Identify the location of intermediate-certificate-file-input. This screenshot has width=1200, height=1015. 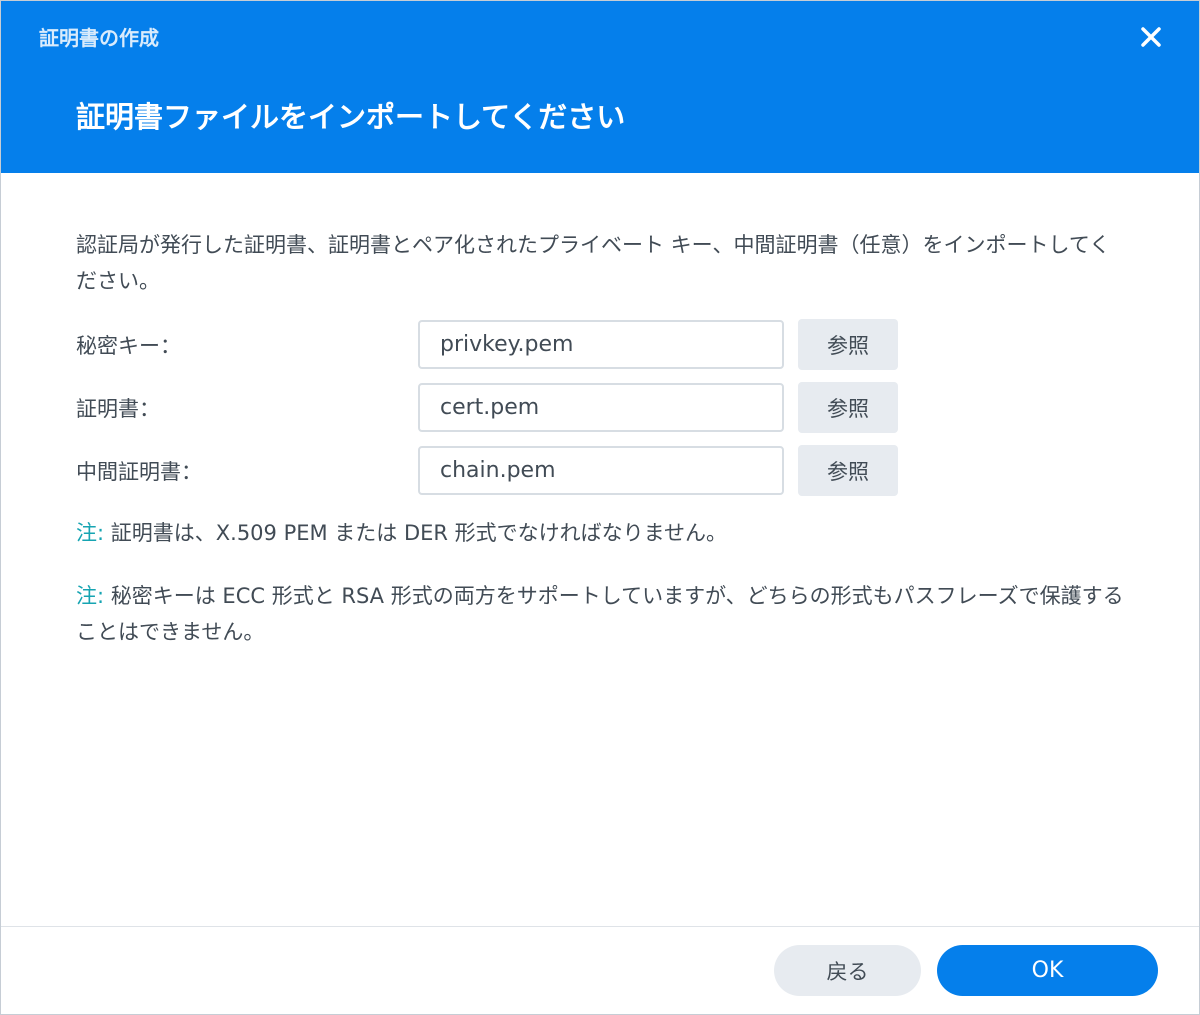
(601, 470).